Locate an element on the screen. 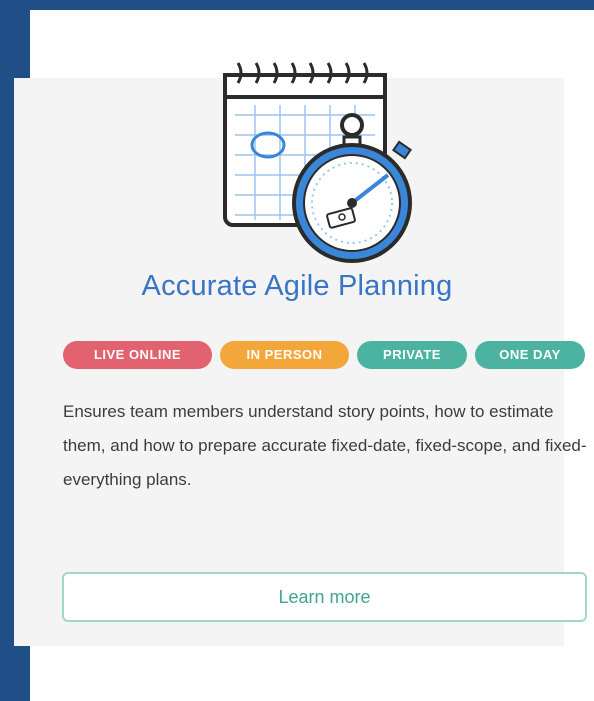 This screenshot has width=594, height=701. badge-in-person: IN PERSON is located at coordinates (284, 355).